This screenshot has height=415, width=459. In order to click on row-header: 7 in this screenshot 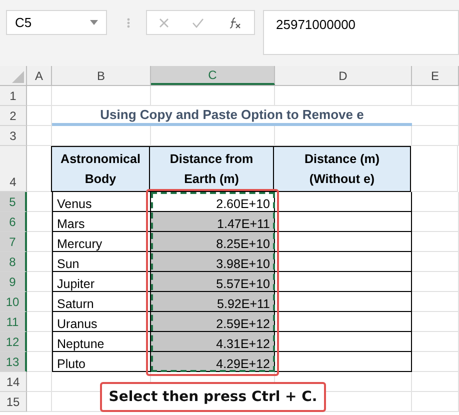, I will do `click(13, 242)`.